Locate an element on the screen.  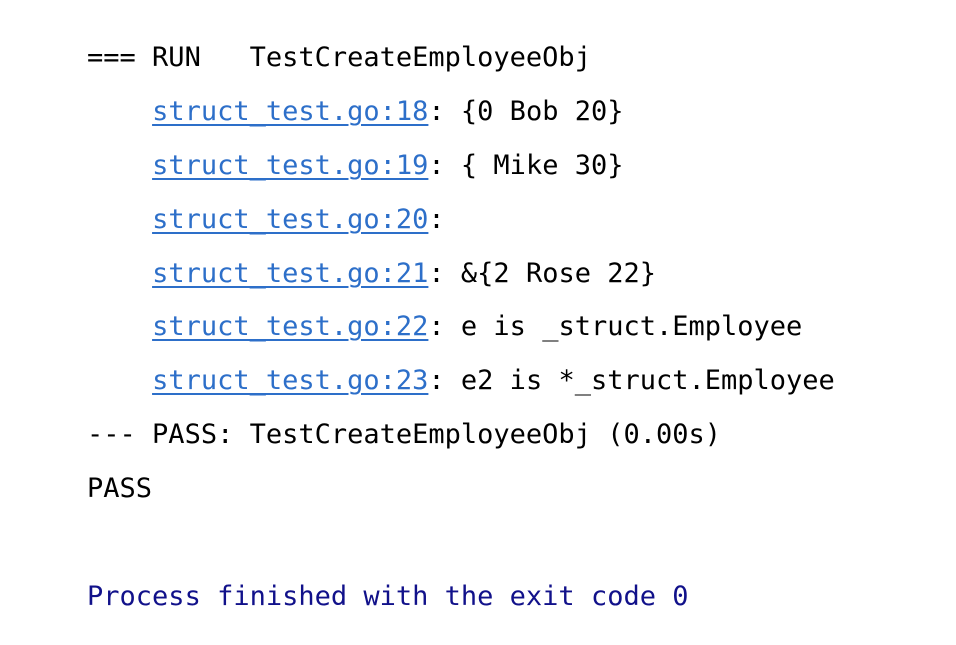
overall-result-text: PASS is located at coordinates (120, 488).